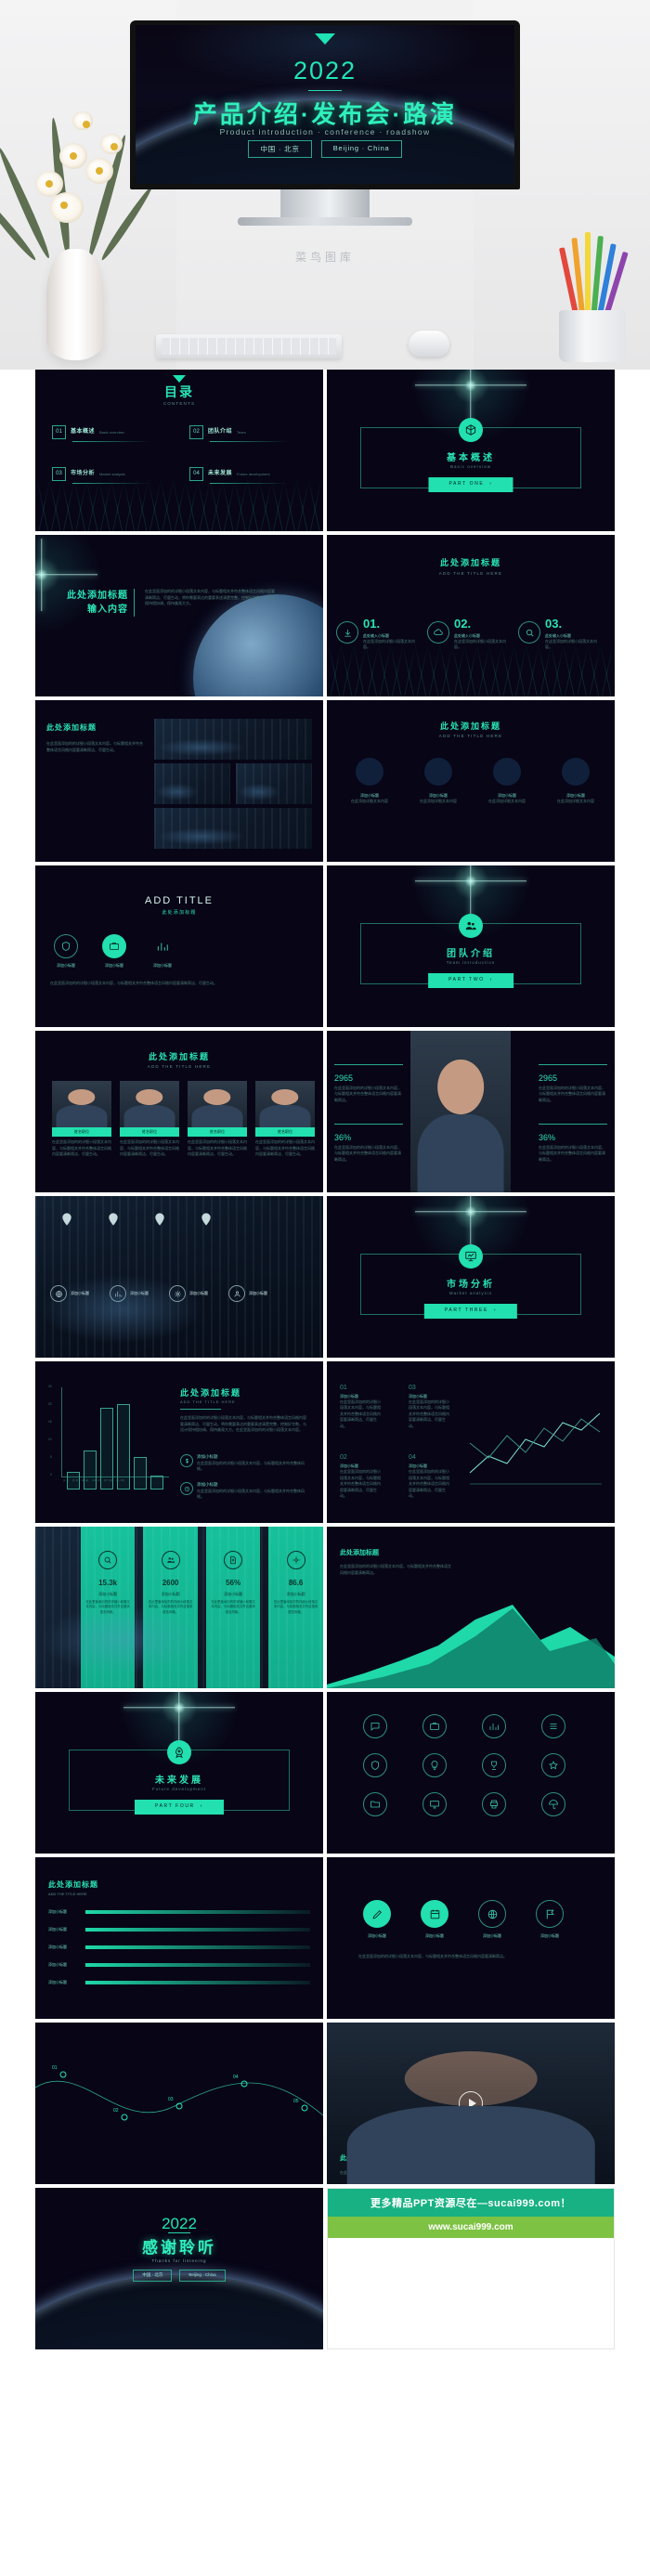 The image size is (650, 2576). Describe the element at coordinates (554, 624) in the screenshot. I see `step-number: 03.` at that location.